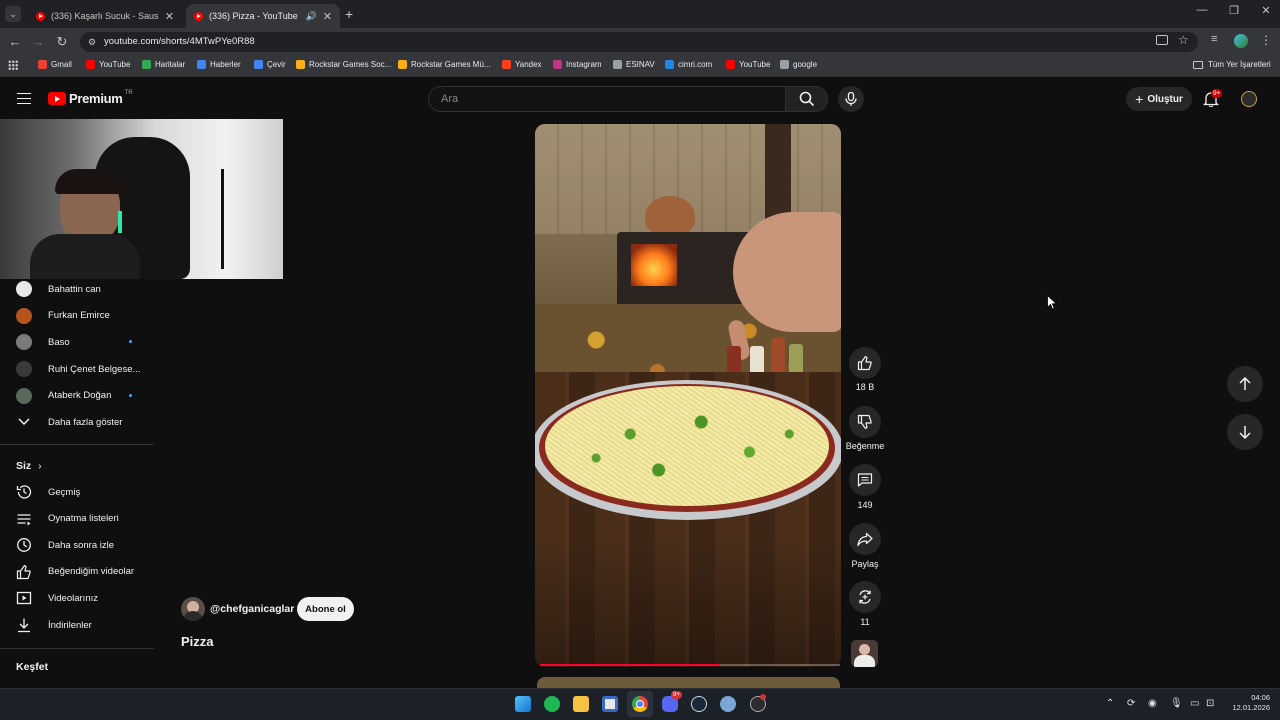 This screenshot has height=720, width=1280. Describe the element at coordinates (77, 598) in the screenshot. I see `sidebar-item-your-videos: Videolarınız` at that location.